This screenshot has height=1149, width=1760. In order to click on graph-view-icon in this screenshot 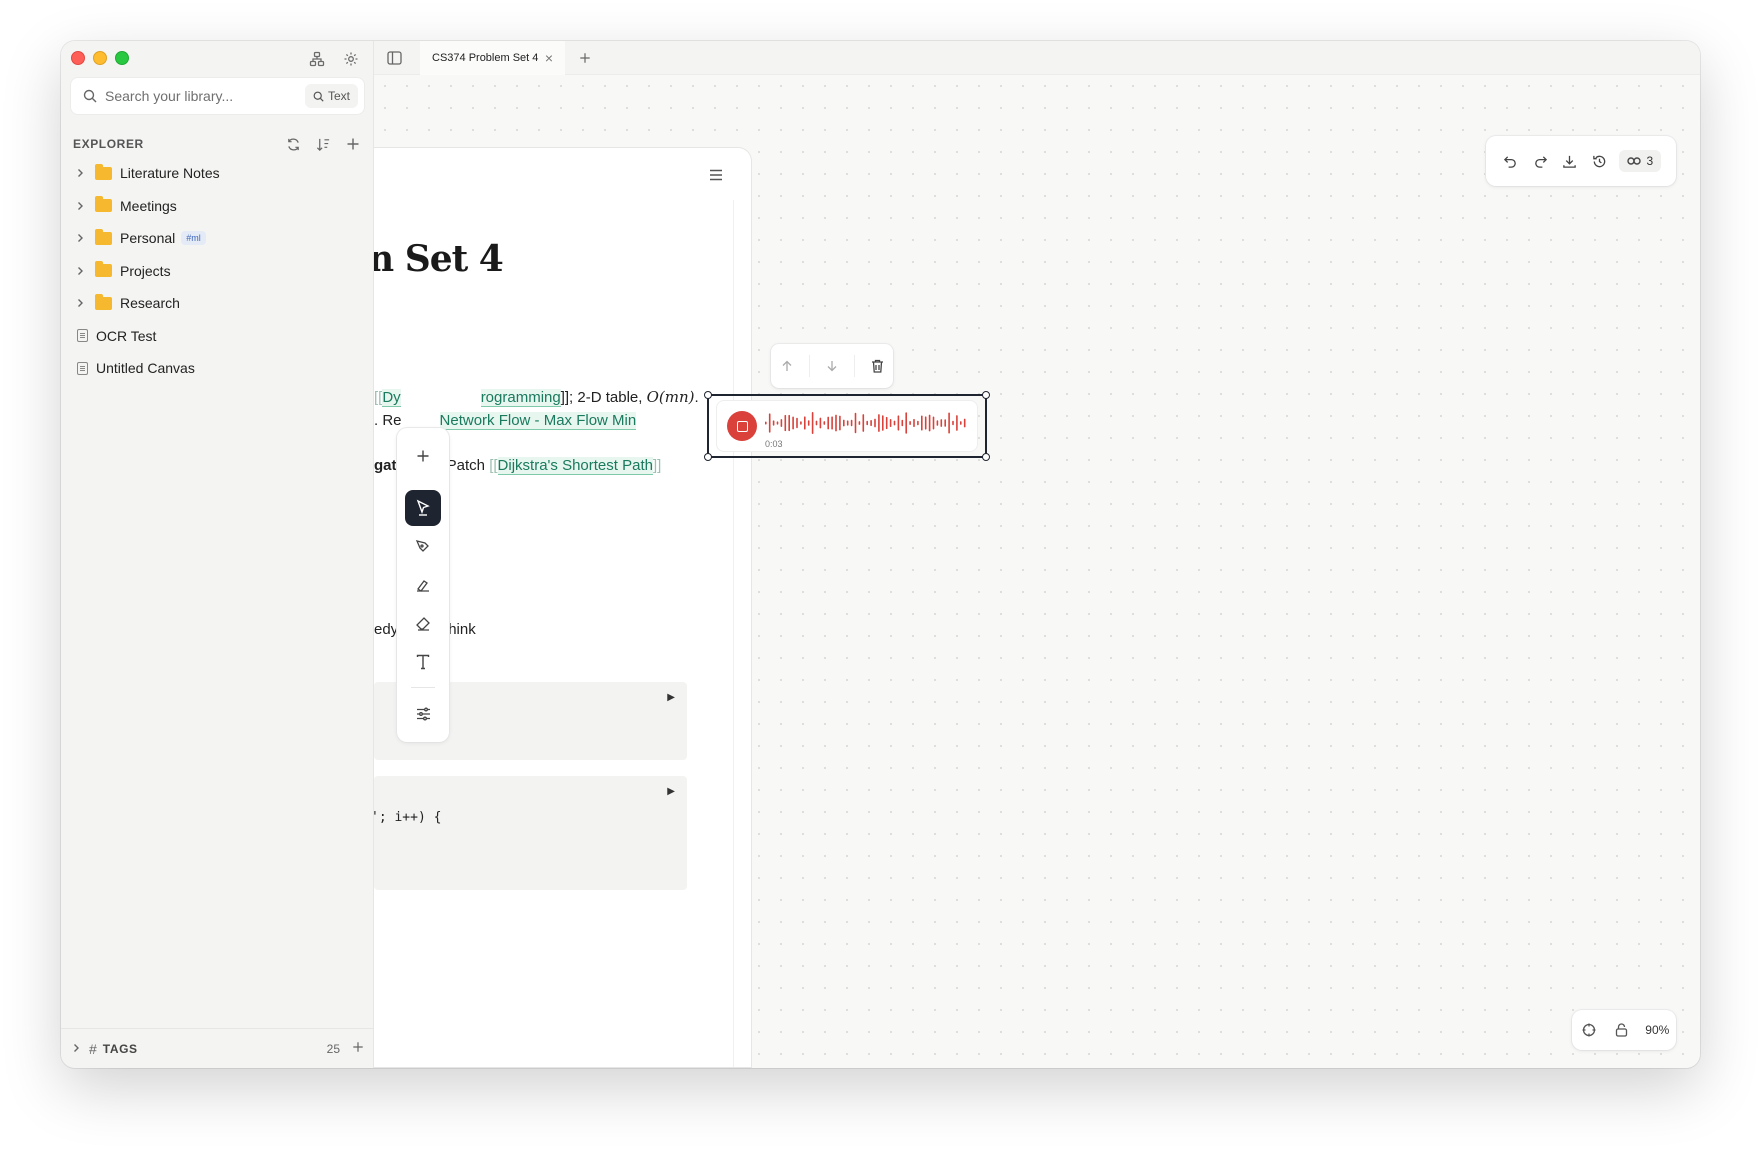, I will do `click(317, 59)`.